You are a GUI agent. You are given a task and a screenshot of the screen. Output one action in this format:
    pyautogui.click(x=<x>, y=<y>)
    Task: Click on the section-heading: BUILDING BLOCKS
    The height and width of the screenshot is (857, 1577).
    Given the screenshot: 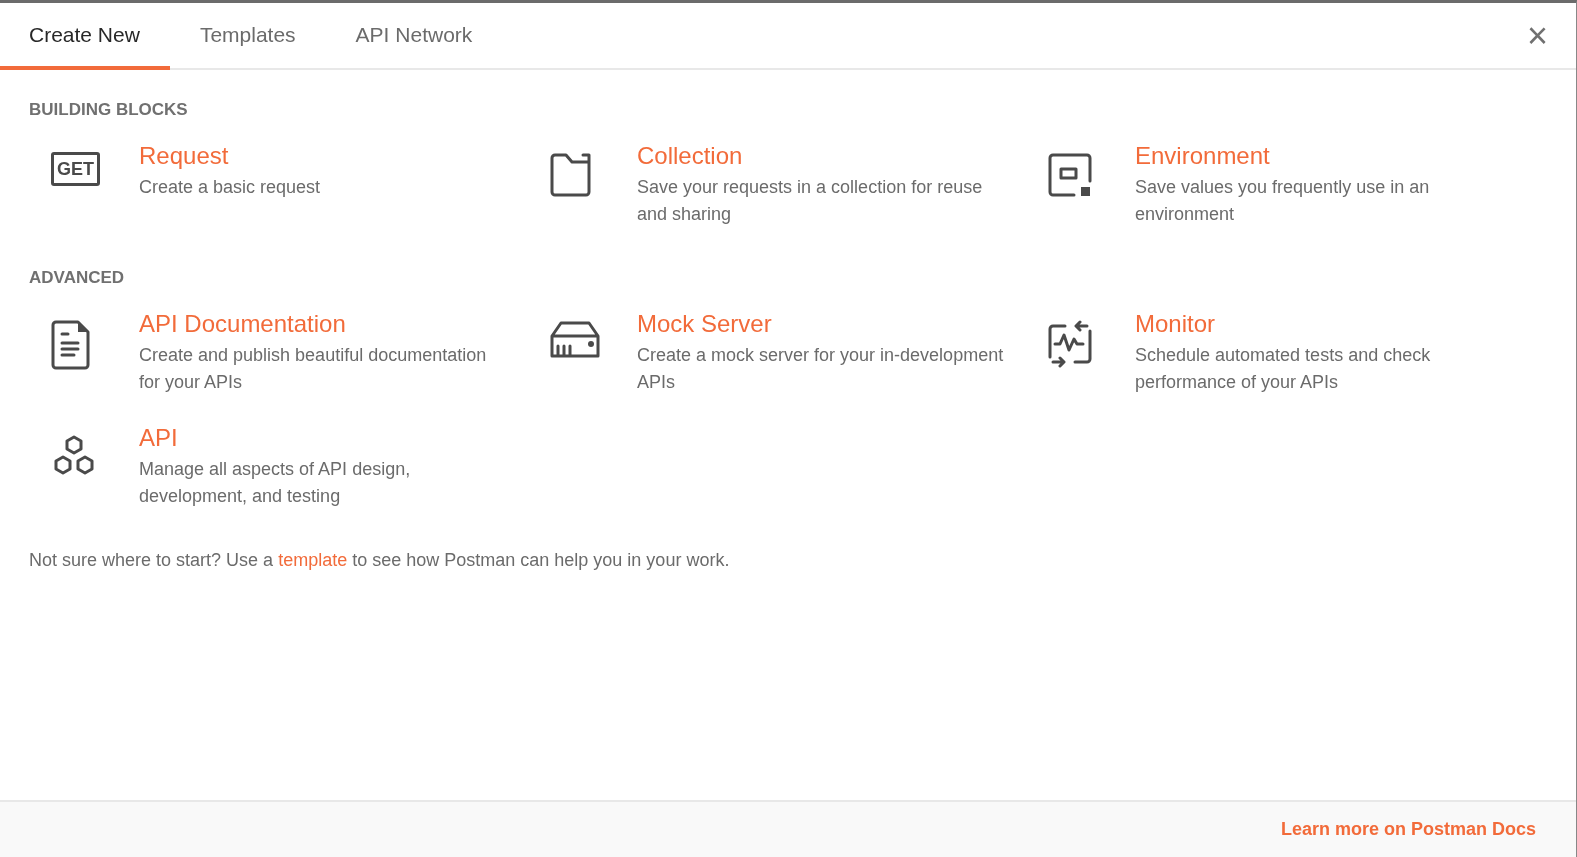 What is the action you would take?
    pyautogui.click(x=109, y=110)
    